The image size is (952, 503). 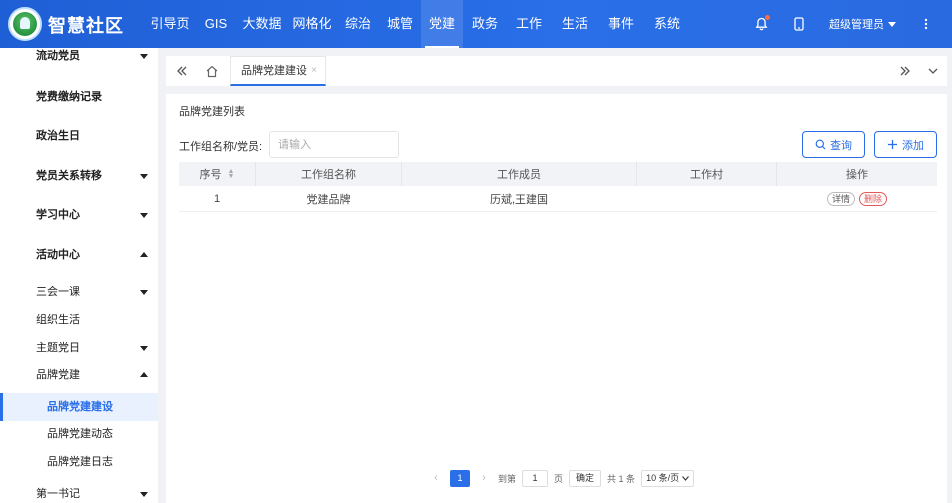 What do you see at coordinates (274, 71) in the screenshot?
I see `tab-label: 品牌党建建设` at bounding box center [274, 71].